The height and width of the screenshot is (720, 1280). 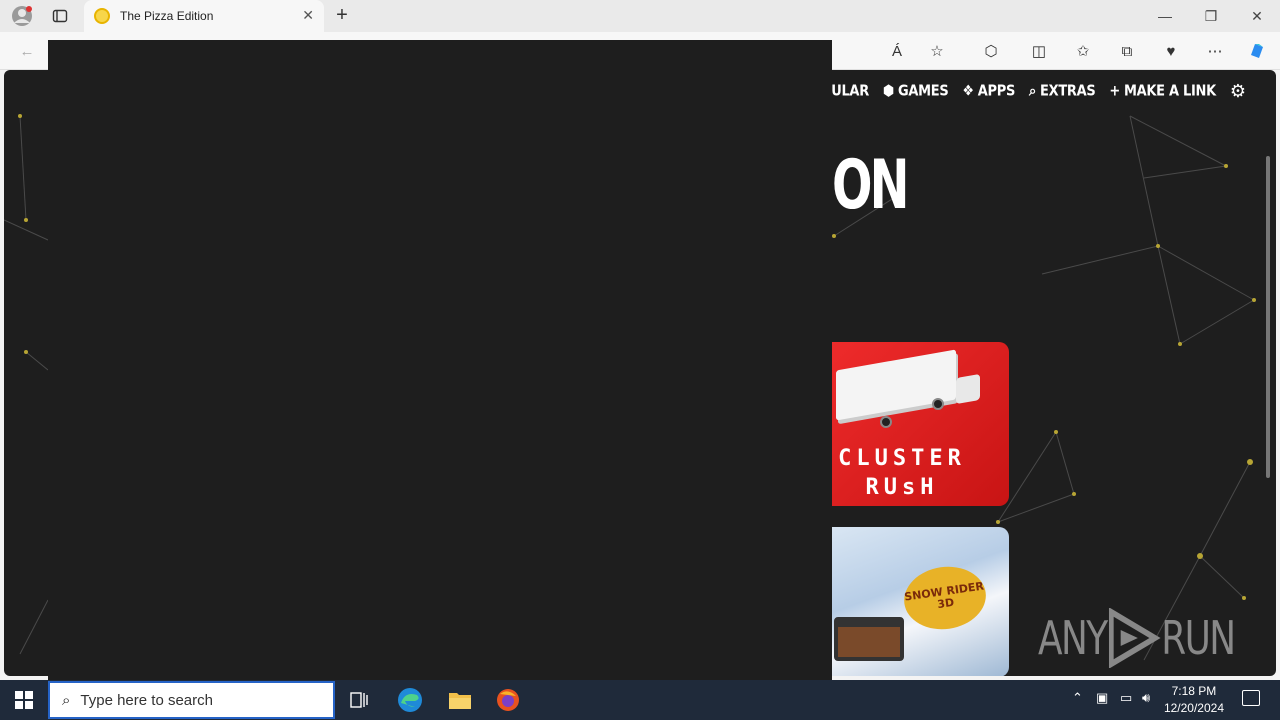 I want to click on profile-icon, so click(x=22, y=16).